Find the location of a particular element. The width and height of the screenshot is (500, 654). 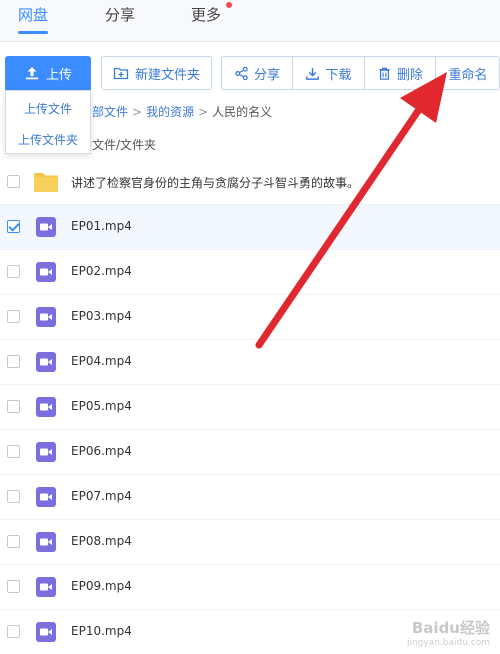

list-item: EP07.mp4 is located at coordinates (250, 497).